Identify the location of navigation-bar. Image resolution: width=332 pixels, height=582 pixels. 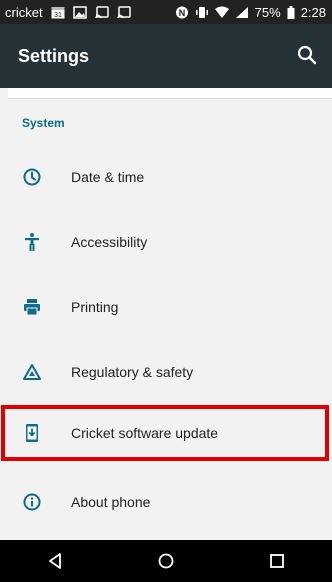
(166, 561).